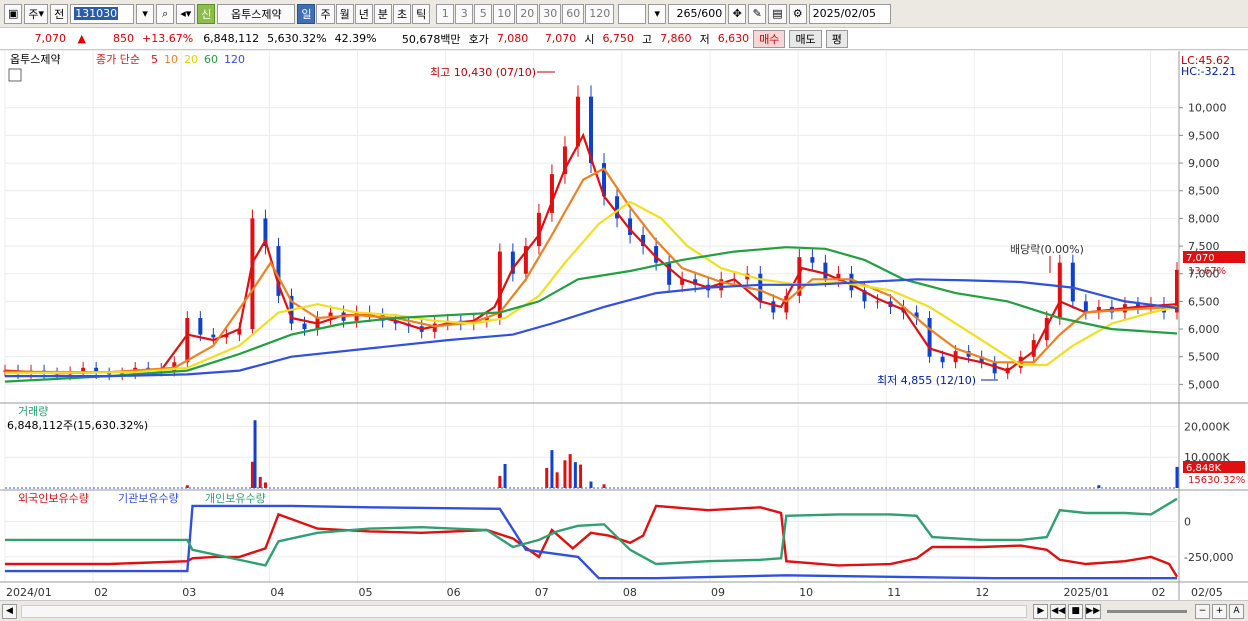 Image resolution: width=1248 pixels, height=621 pixels. I want to click on interval-tab-5: 5, so click(483, 13).